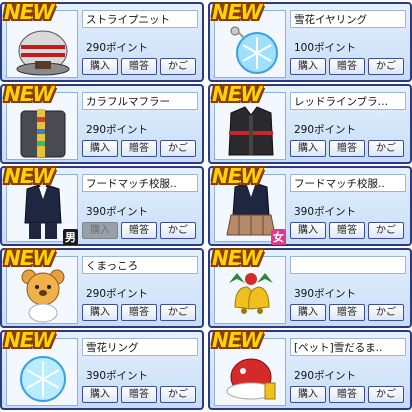  What do you see at coordinates (102, 369) in the screenshot?
I see `shop-item-card: NEW 雪花リング 390ポイント 購入 贈答 かご` at bounding box center [102, 369].